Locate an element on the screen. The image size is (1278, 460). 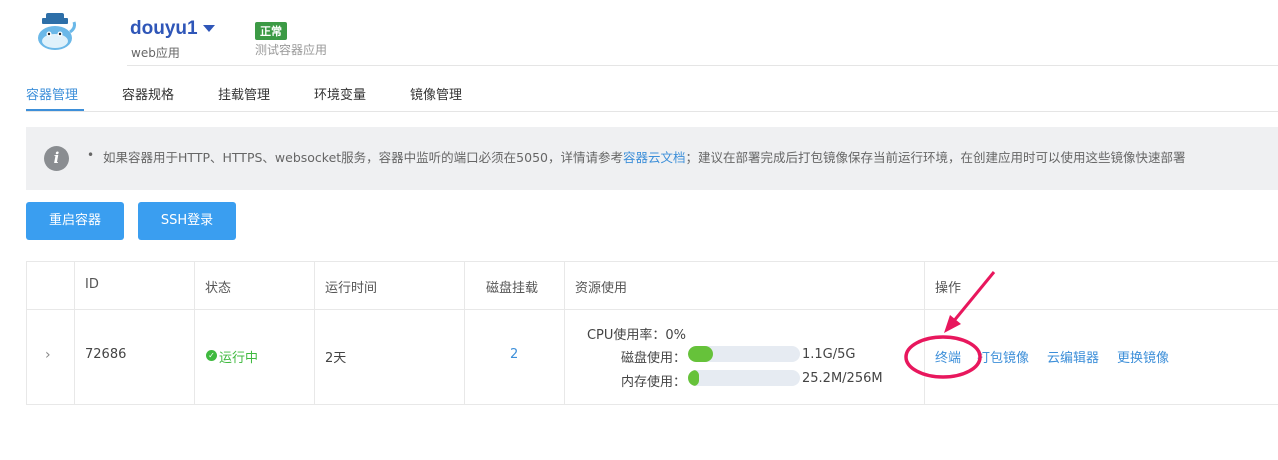
app-type-label: web应用 is located at coordinates (155, 53).